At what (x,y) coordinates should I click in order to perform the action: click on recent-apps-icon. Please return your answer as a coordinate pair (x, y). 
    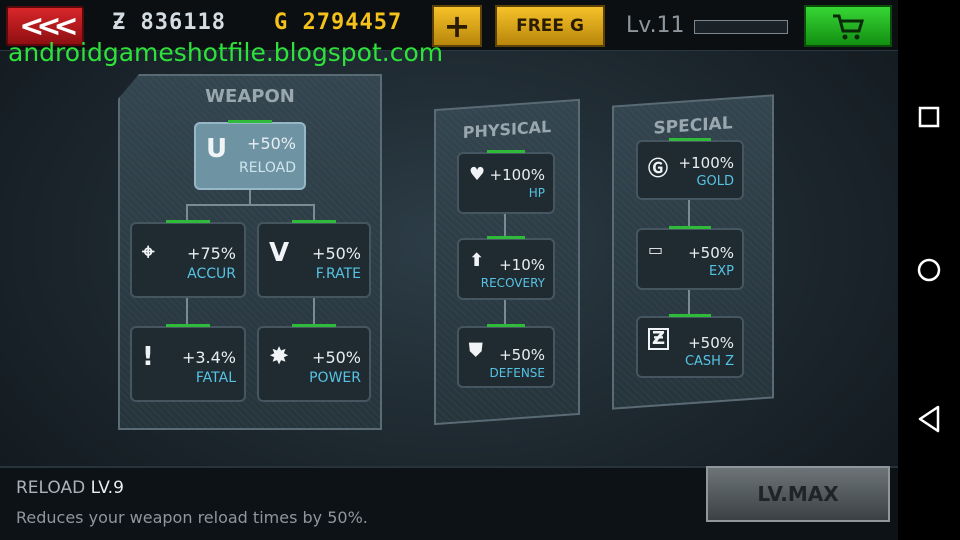
    Looking at the image, I should click on (929, 119).